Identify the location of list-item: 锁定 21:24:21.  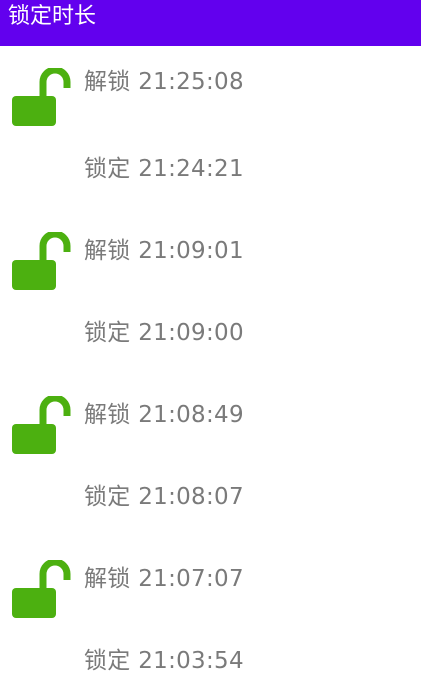
(210, 169).